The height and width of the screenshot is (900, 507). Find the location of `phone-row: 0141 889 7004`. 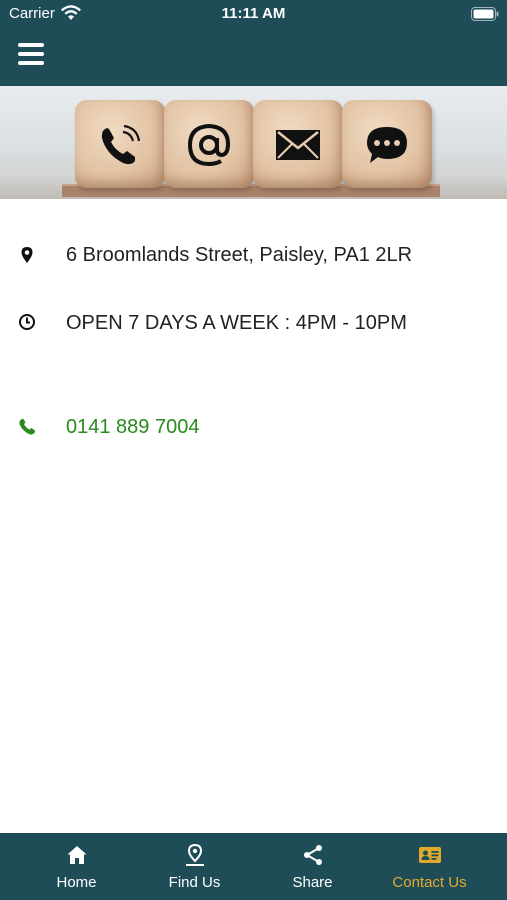

phone-row: 0141 889 7004 is located at coordinates (253, 433).